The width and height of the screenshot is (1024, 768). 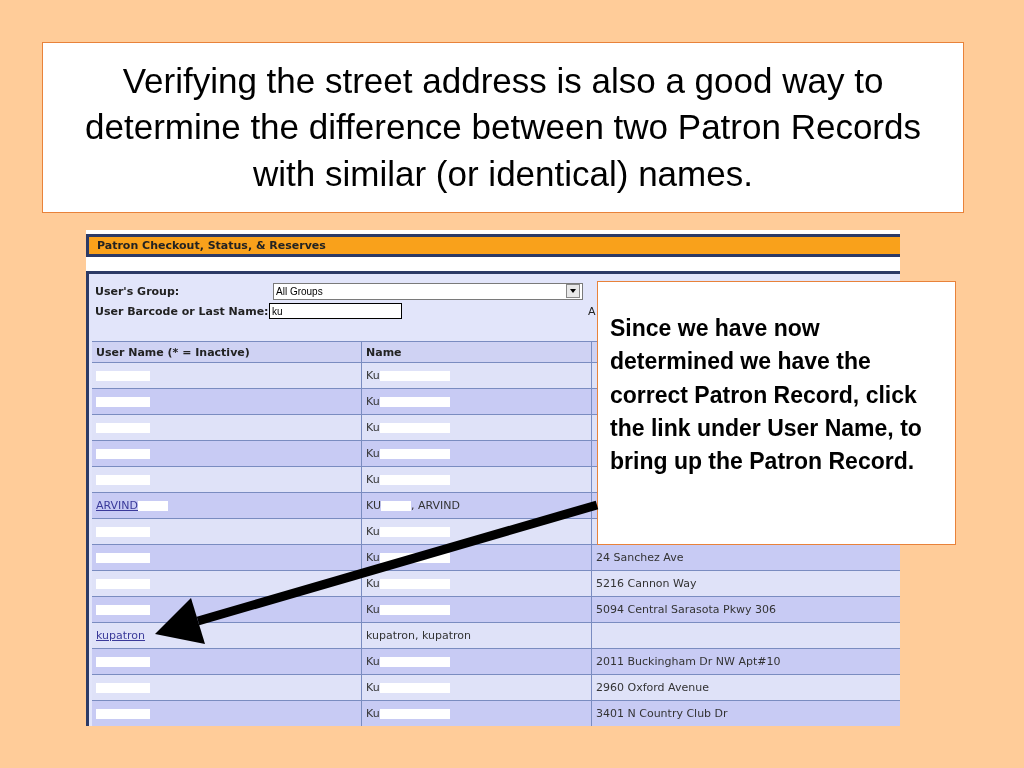 What do you see at coordinates (686, 609) in the screenshot?
I see `address-text: 5094 Central Sarasota Pkwy 306` at bounding box center [686, 609].